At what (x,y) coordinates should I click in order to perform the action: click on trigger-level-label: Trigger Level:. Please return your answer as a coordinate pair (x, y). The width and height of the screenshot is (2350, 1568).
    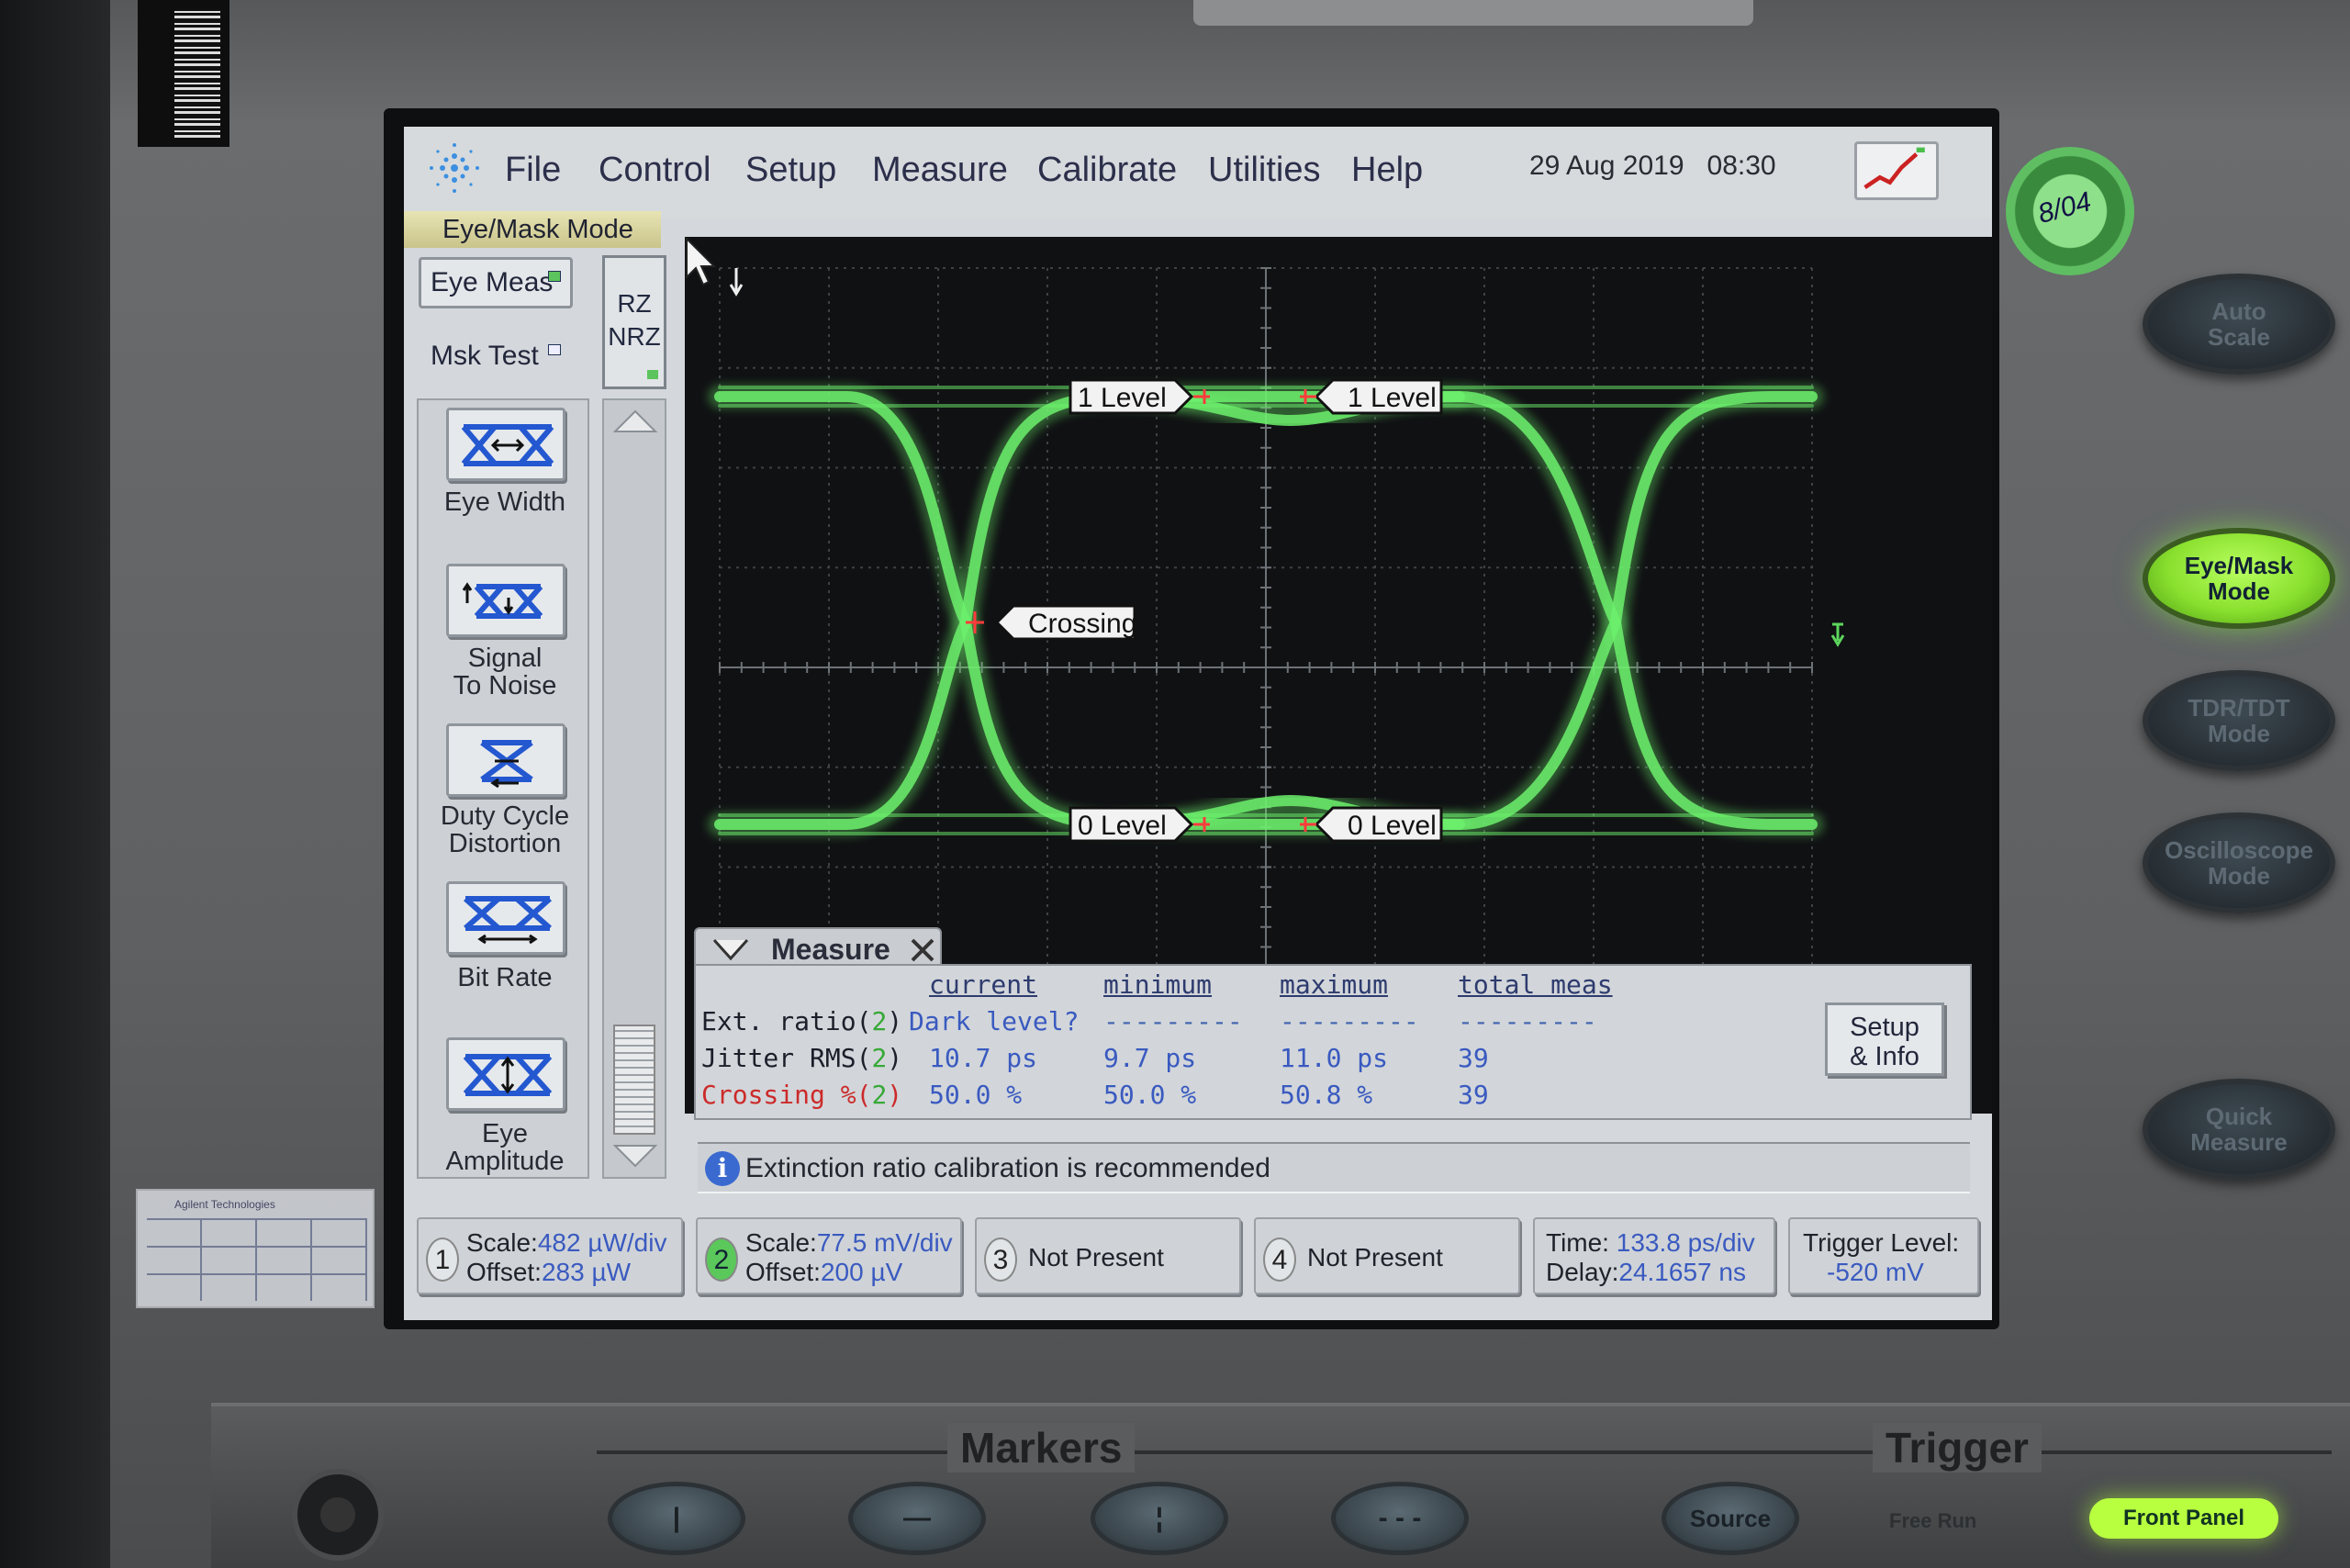
    Looking at the image, I should click on (1882, 1242).